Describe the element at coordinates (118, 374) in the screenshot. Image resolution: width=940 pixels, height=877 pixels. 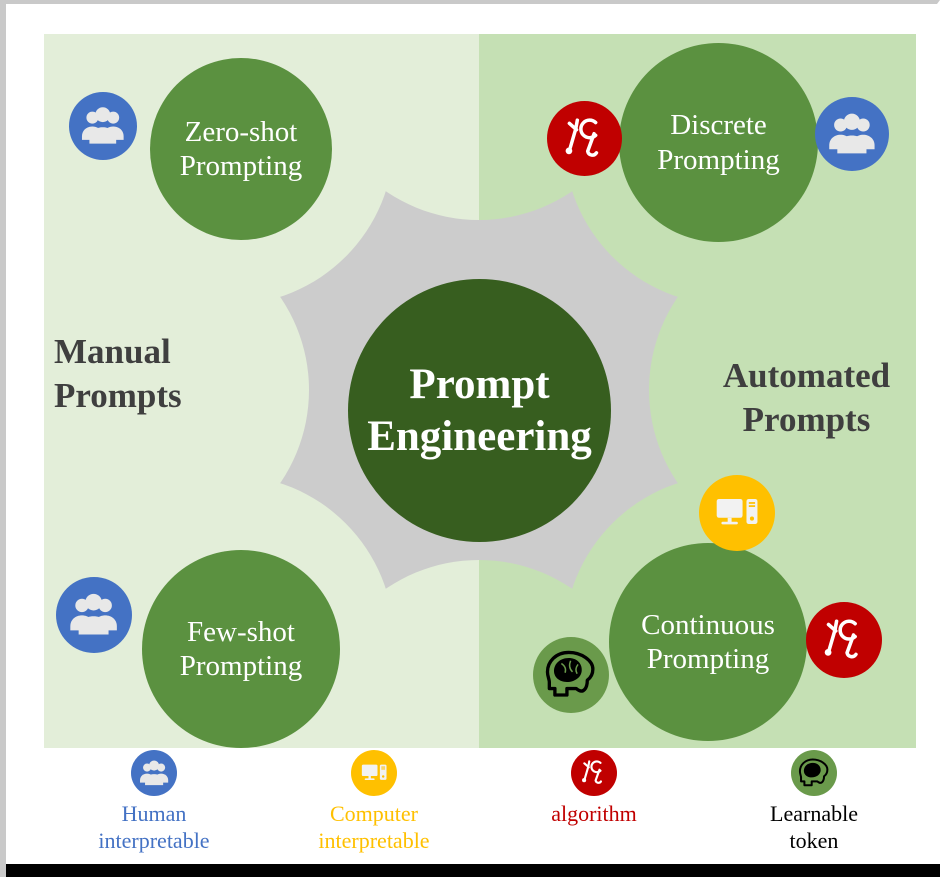
I see `category-label-manual: Manual Prompts` at that location.